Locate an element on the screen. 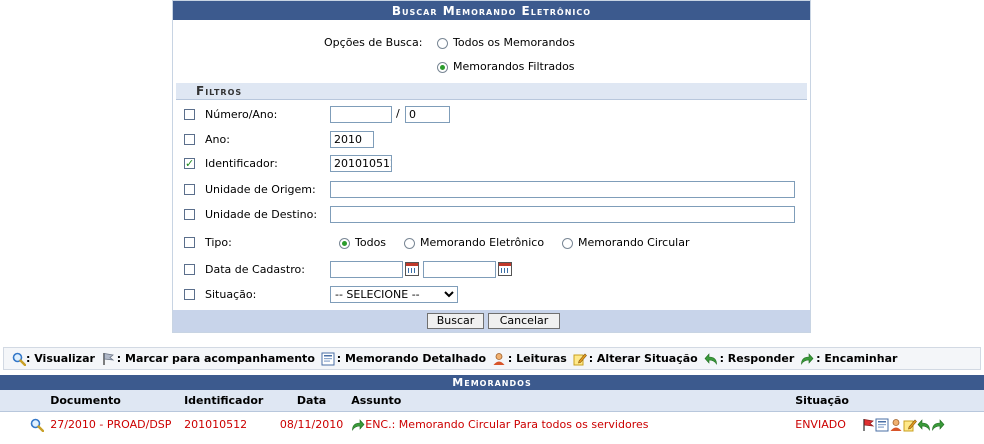 Image resolution: width=984 pixels, height=444 pixels. legend-leituras: : Leituras is located at coordinates (537, 358).